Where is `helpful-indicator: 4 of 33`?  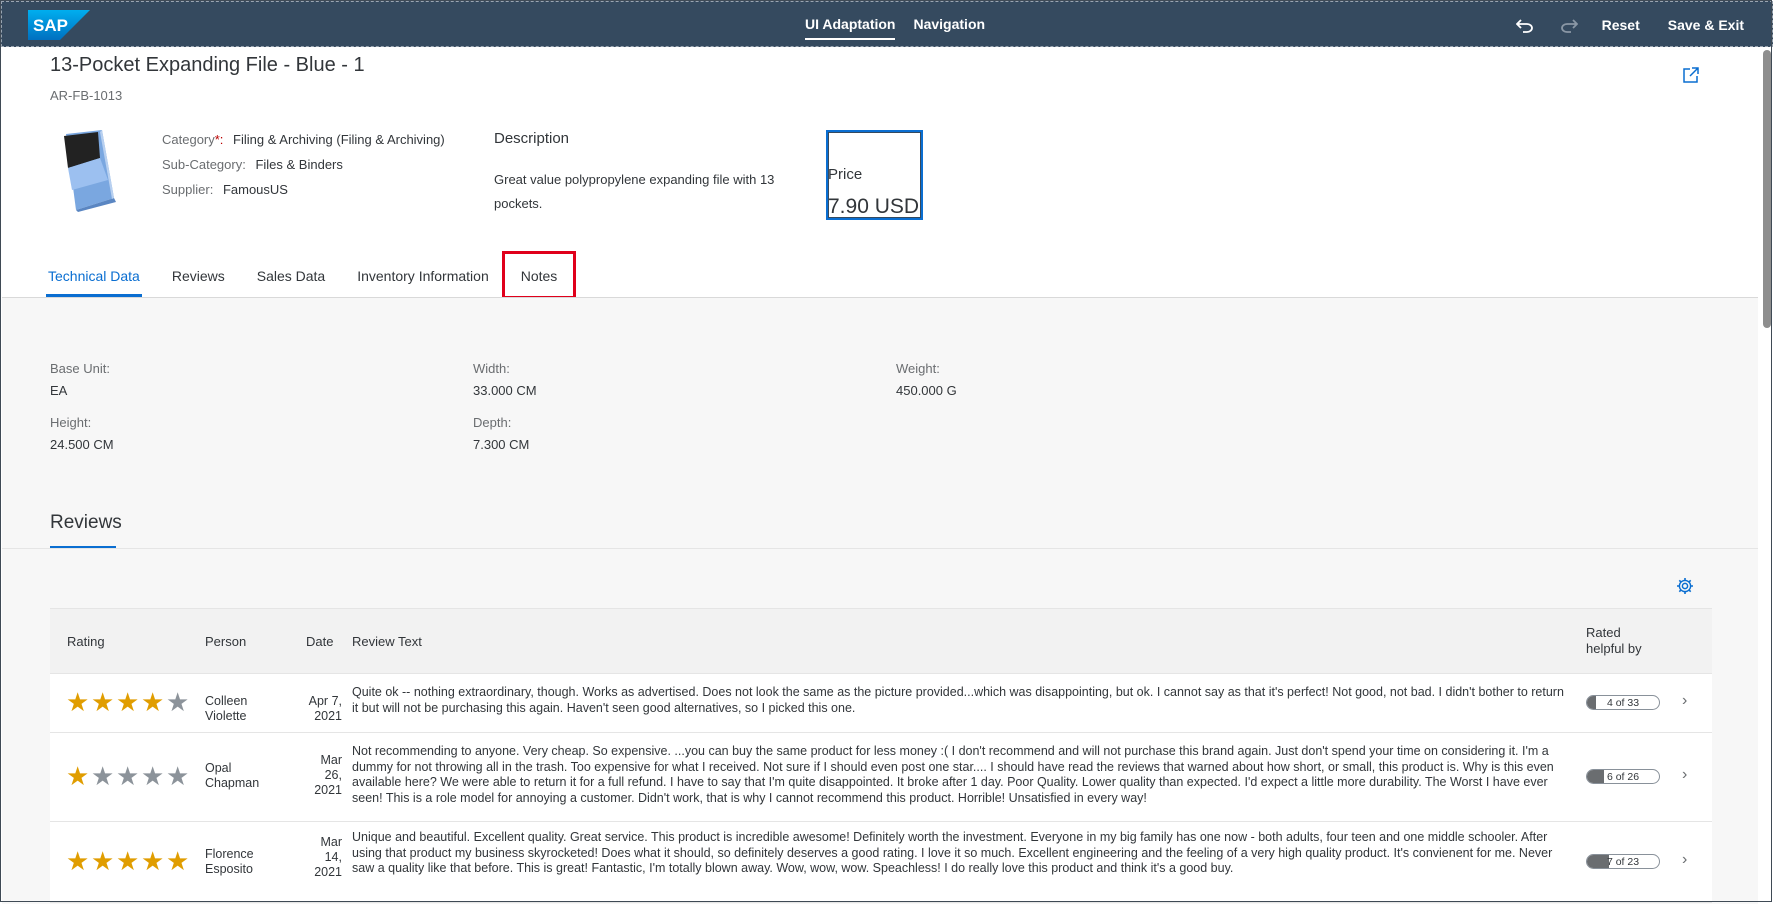 helpful-indicator: 4 of 33 is located at coordinates (1623, 702).